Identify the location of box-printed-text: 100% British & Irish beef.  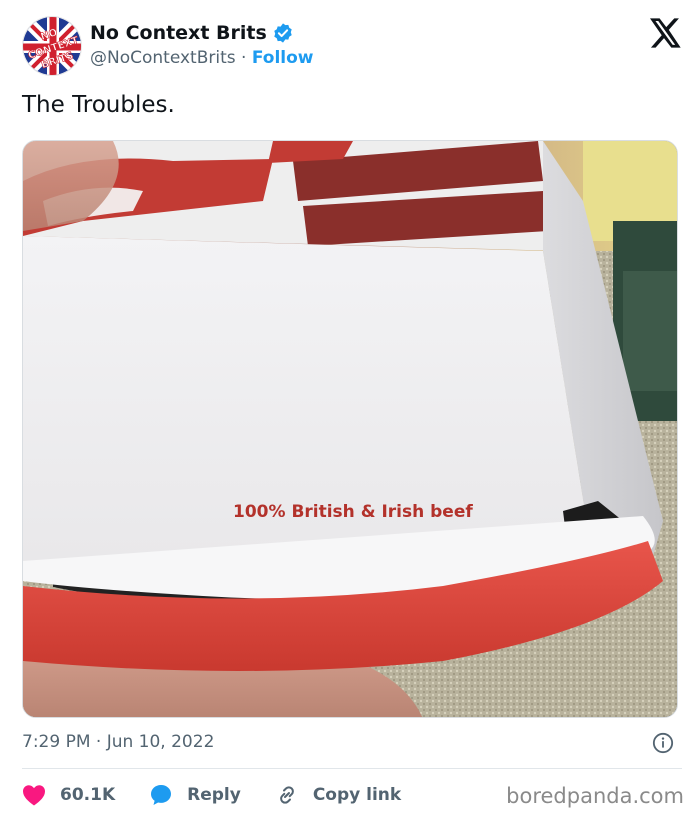
(353, 512).